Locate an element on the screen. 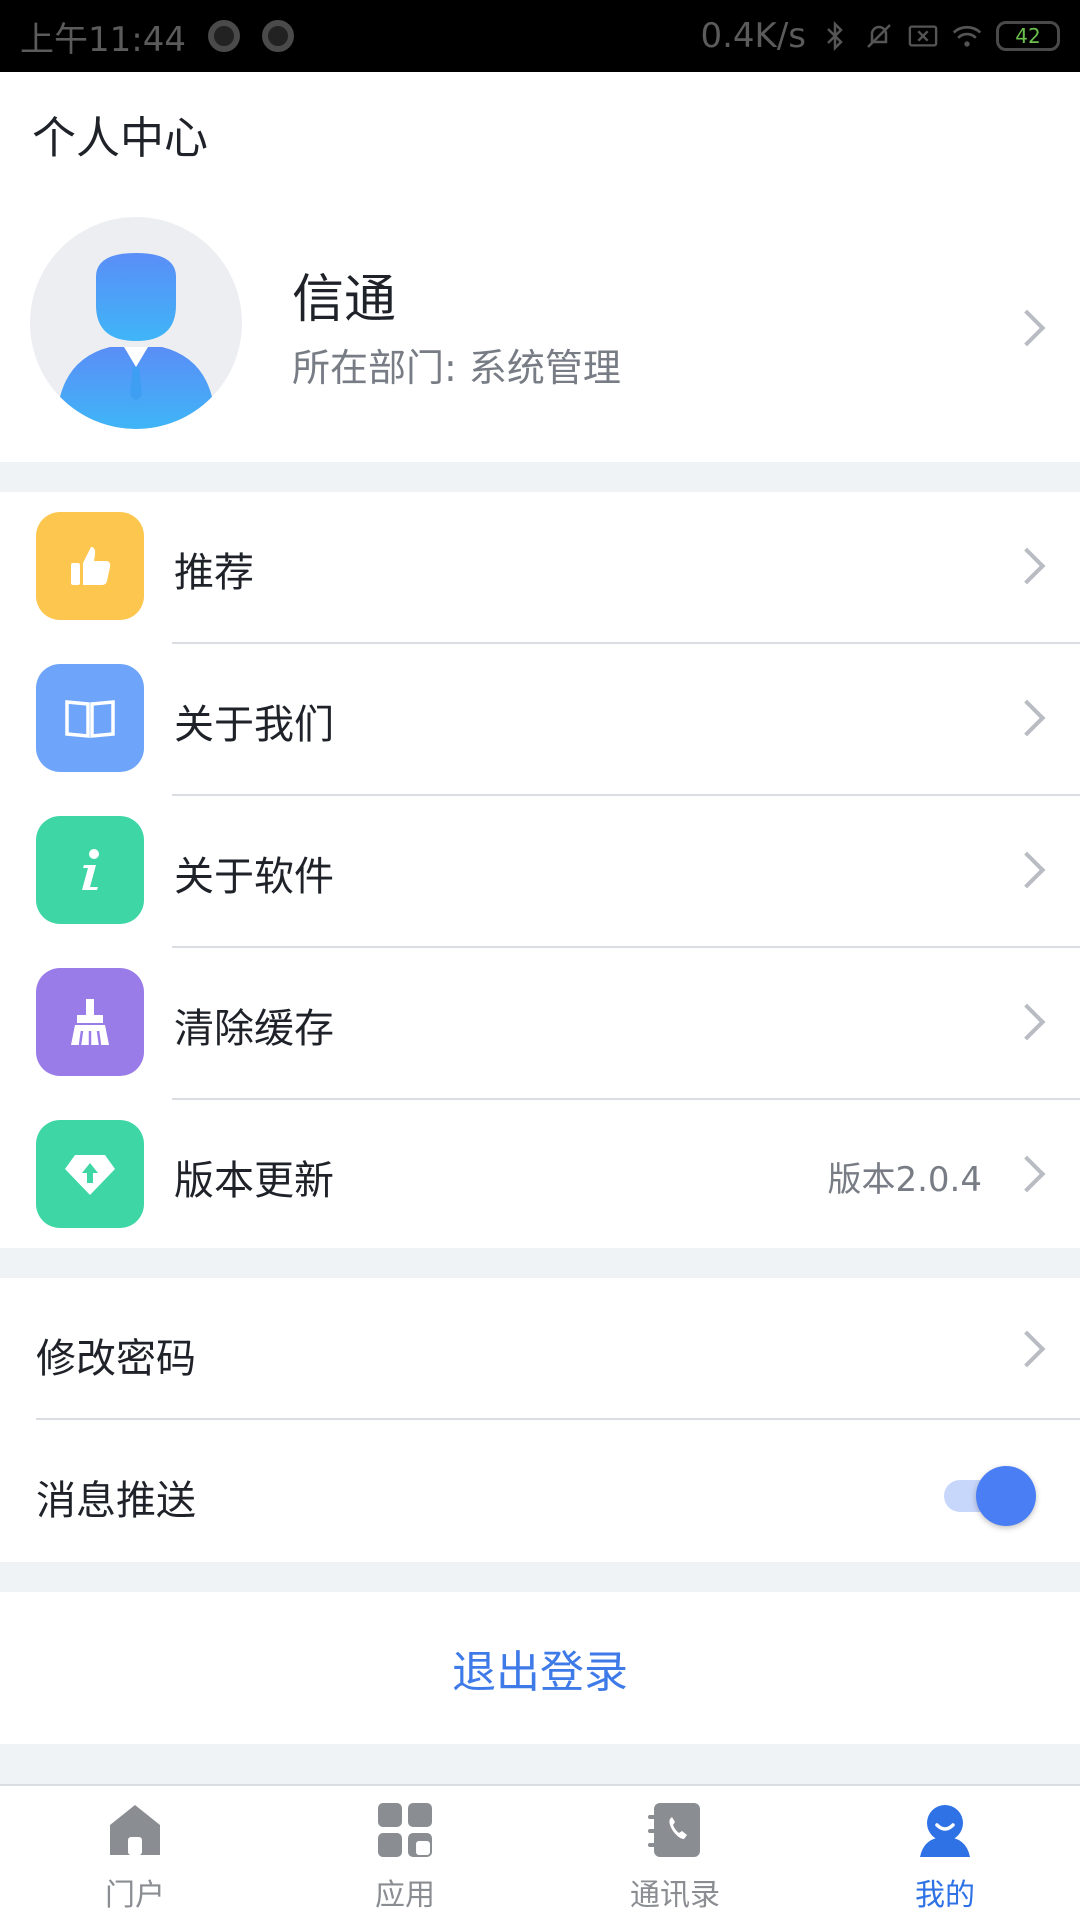 The height and width of the screenshot is (1920, 1080). logout-button: 退出登录 is located at coordinates (540, 1668).